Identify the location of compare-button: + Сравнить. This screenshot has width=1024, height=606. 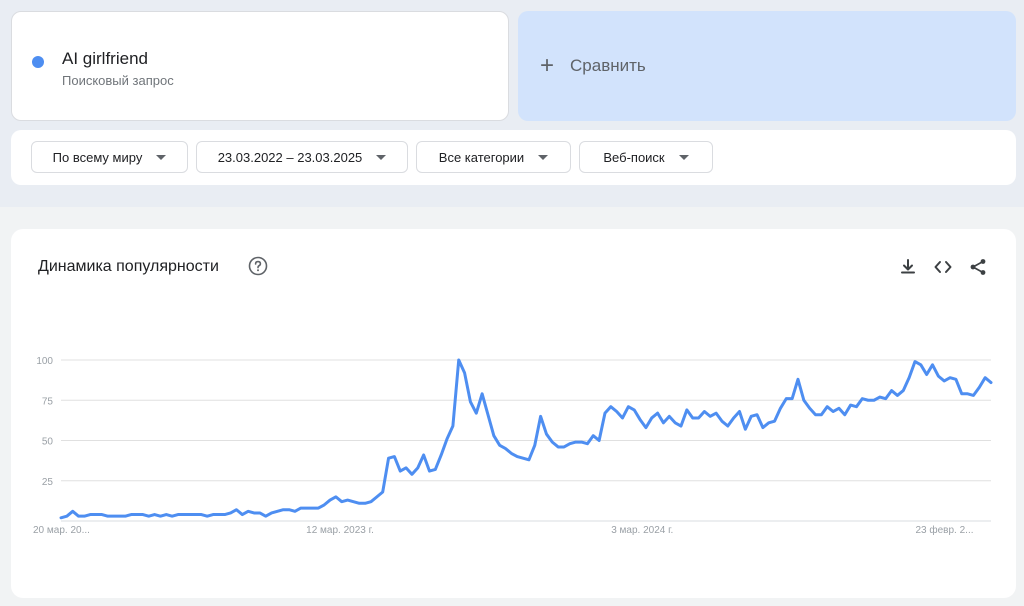
(767, 66).